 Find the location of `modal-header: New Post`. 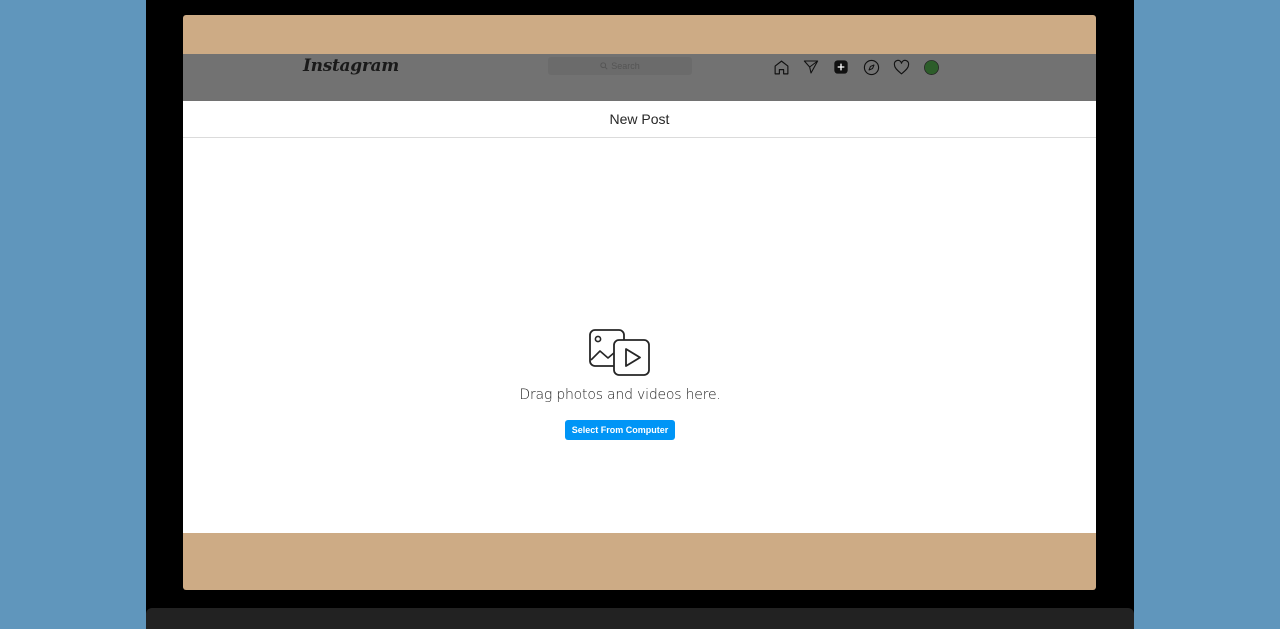

modal-header: New Post is located at coordinates (639, 119).